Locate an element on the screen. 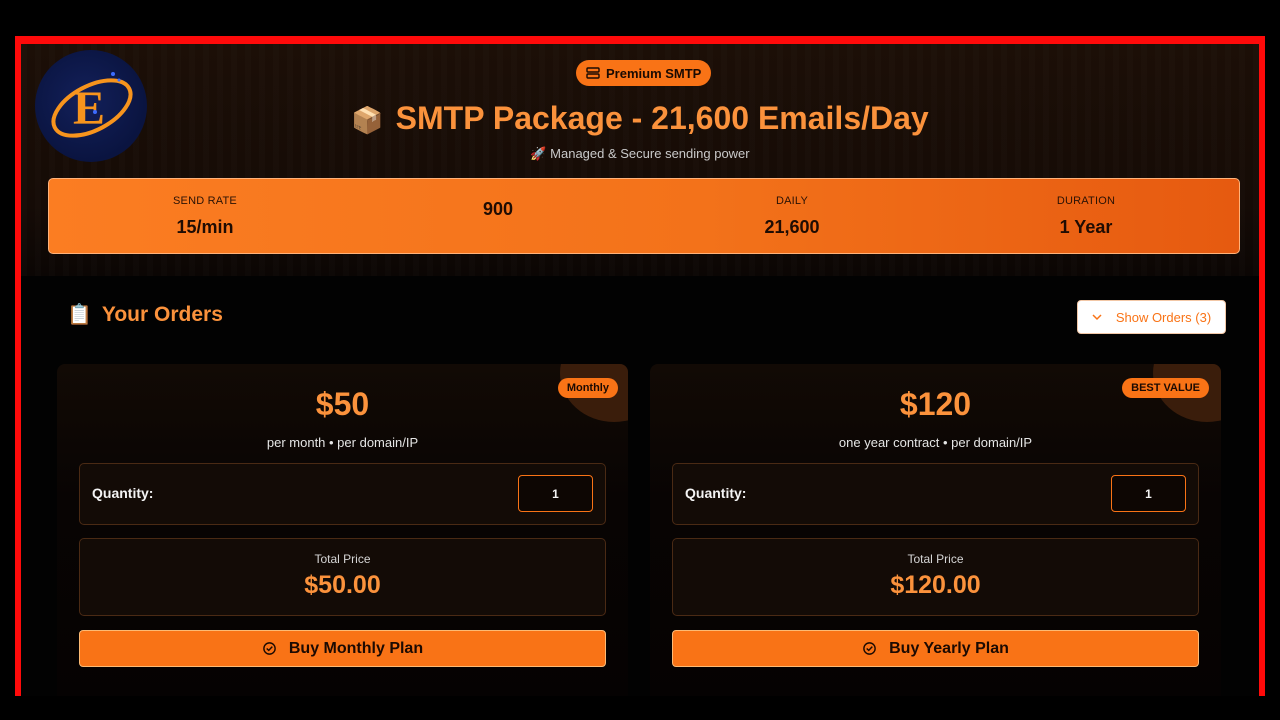 This screenshot has width=1280, height=720. orders-title: Your Orders is located at coordinates (162, 314).